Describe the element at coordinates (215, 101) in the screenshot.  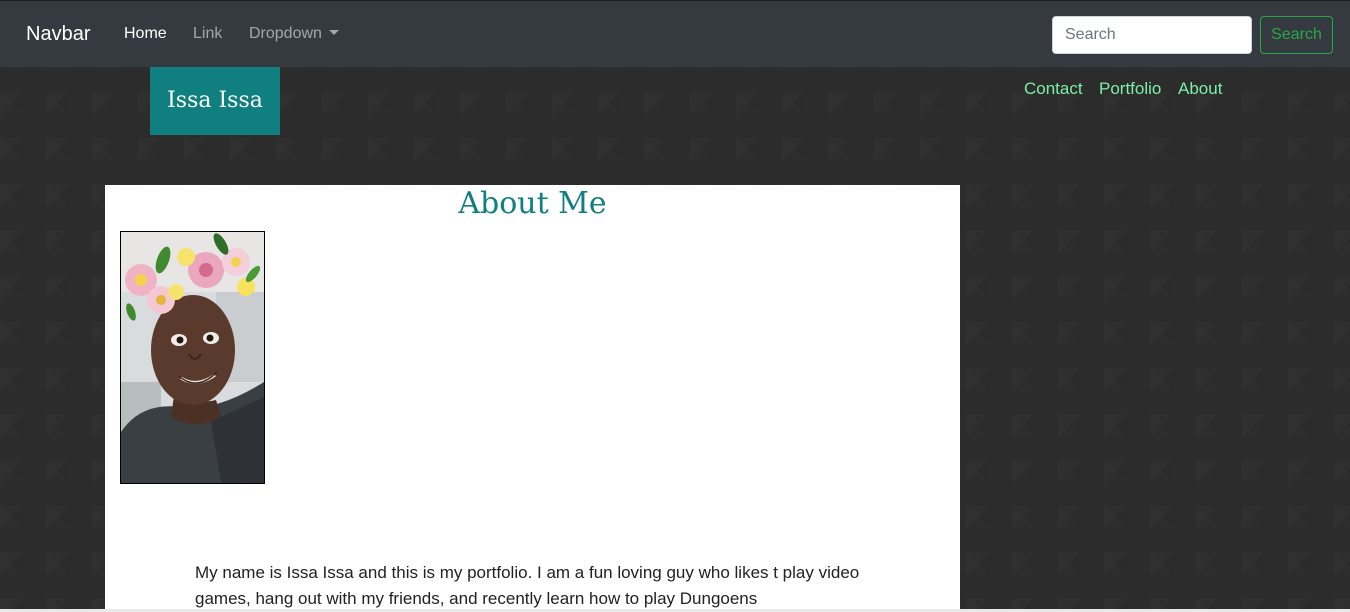
I see `site-logo: Issa Issa` at that location.